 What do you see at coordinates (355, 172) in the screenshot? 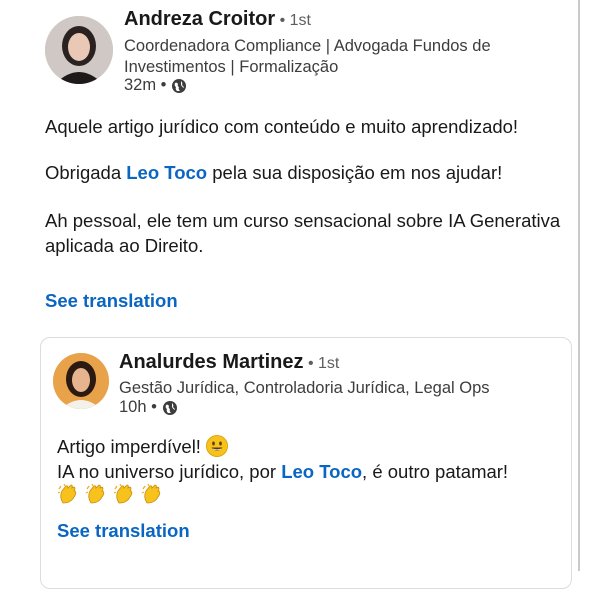
I see `paragraph-text: pela sua disposição em nos ajudar!` at bounding box center [355, 172].